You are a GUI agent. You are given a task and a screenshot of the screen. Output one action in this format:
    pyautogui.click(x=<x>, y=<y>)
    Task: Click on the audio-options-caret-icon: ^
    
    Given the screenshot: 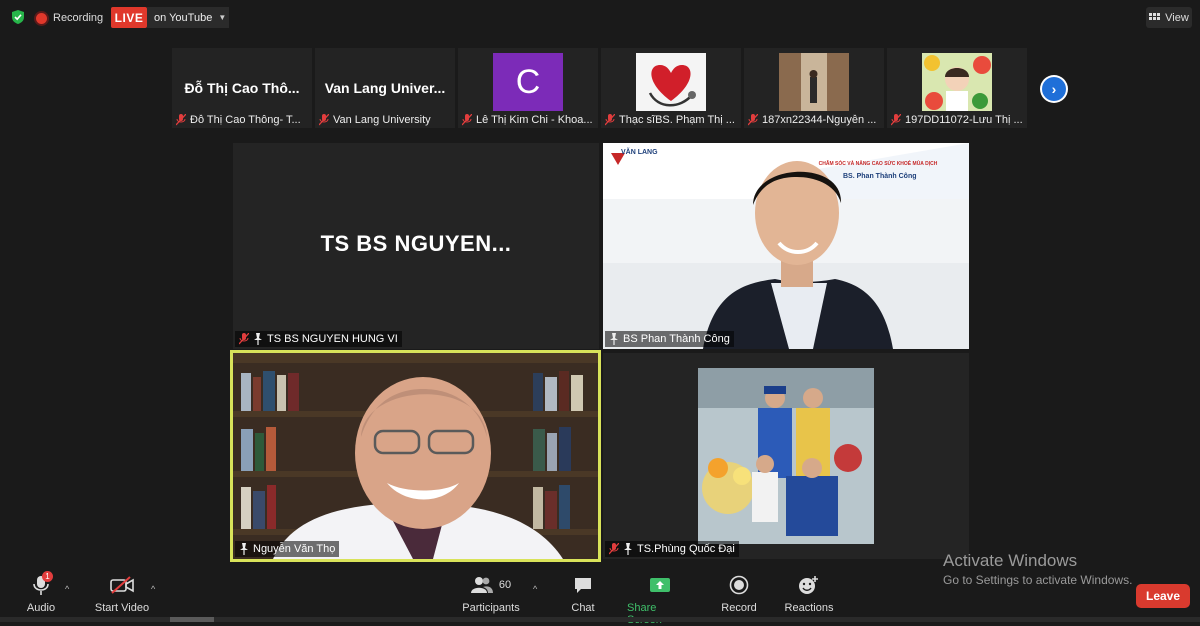 What is the action you would take?
    pyautogui.click(x=67, y=589)
    